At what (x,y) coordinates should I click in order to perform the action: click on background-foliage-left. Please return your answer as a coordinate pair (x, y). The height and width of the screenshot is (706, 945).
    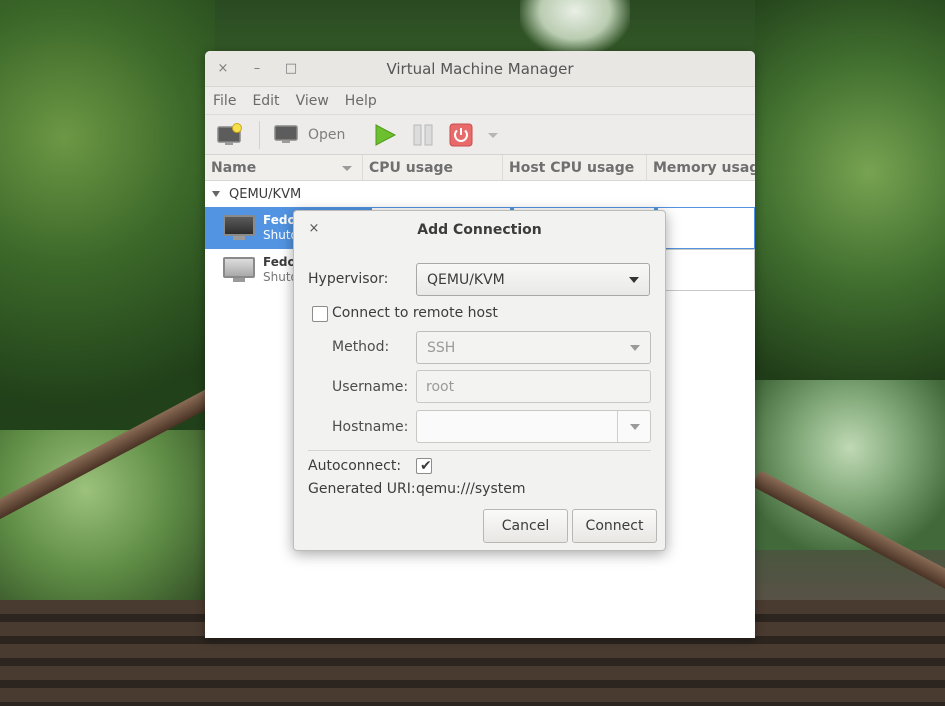
    Looking at the image, I should click on (107, 230).